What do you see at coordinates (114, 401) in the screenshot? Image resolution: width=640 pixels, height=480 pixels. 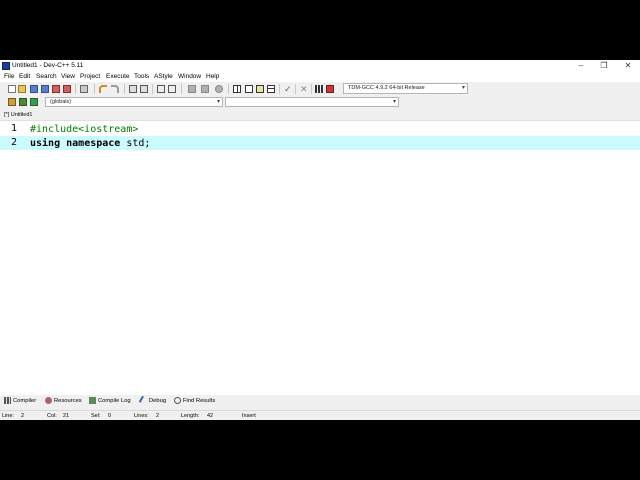 I see `tab-compile-log-label: Compile Log` at bounding box center [114, 401].